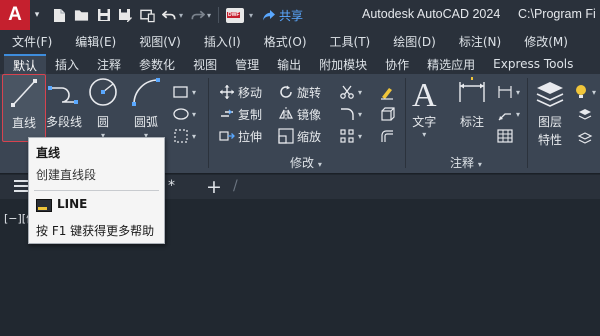 The image size is (600, 336). I want to click on menu-insert: 插入(I), so click(222, 41).